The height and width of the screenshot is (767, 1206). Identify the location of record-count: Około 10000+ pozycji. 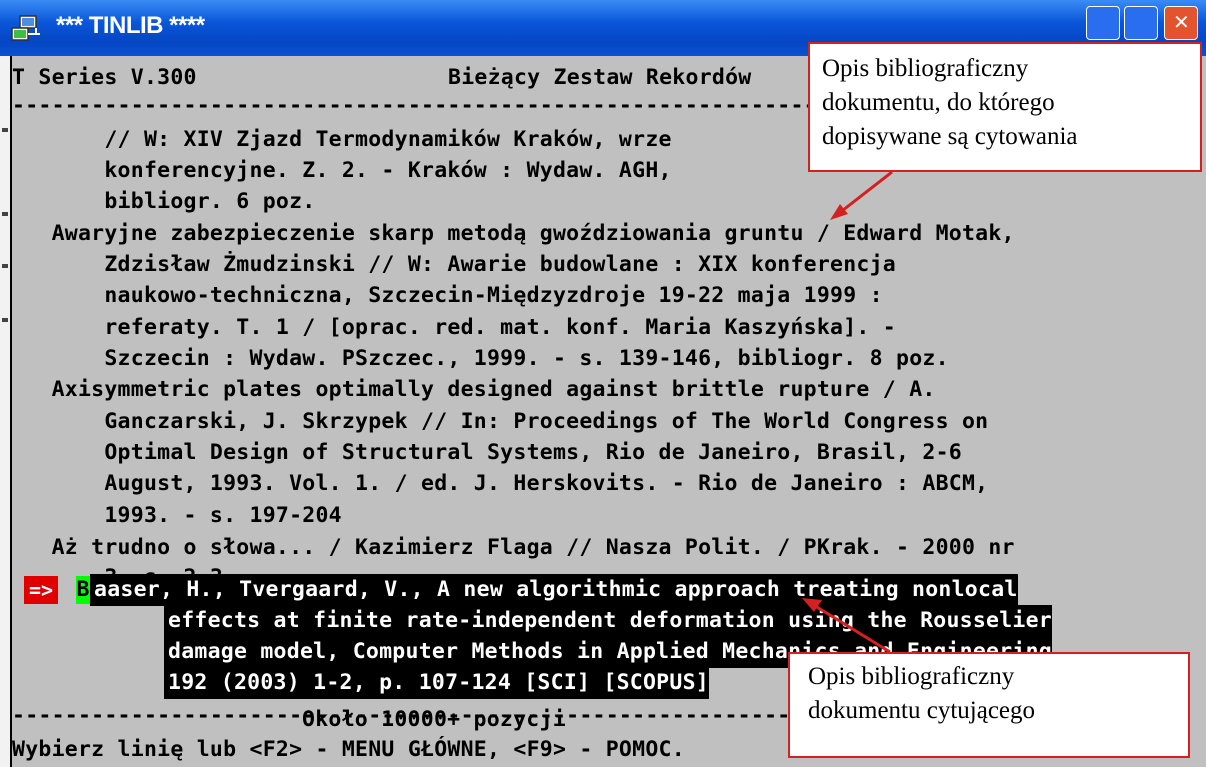
(434, 719).